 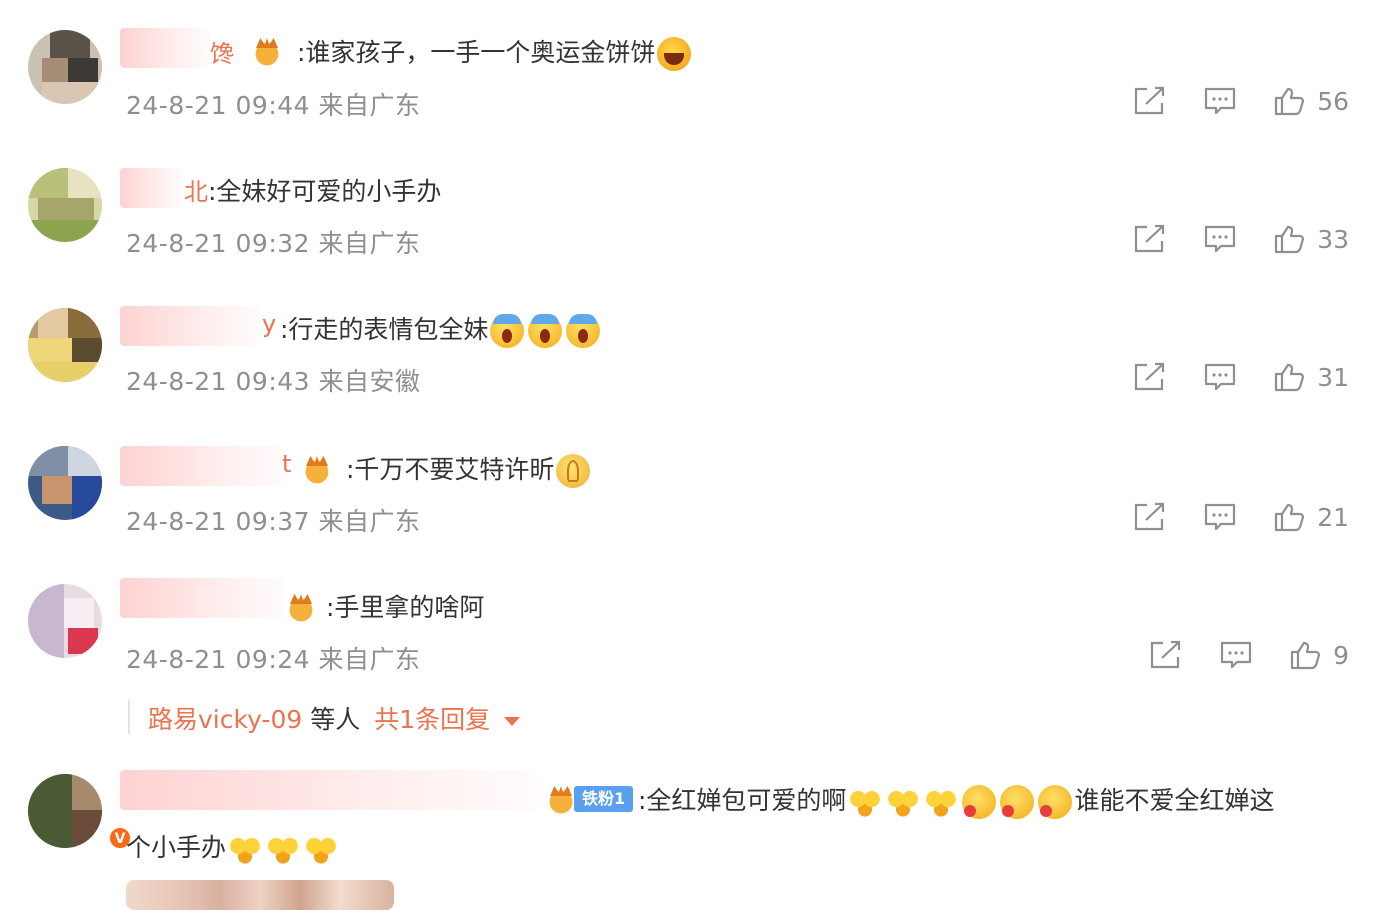 What do you see at coordinates (218, 243) in the screenshot?
I see `timestamp: 24-8-21 09:32` at bounding box center [218, 243].